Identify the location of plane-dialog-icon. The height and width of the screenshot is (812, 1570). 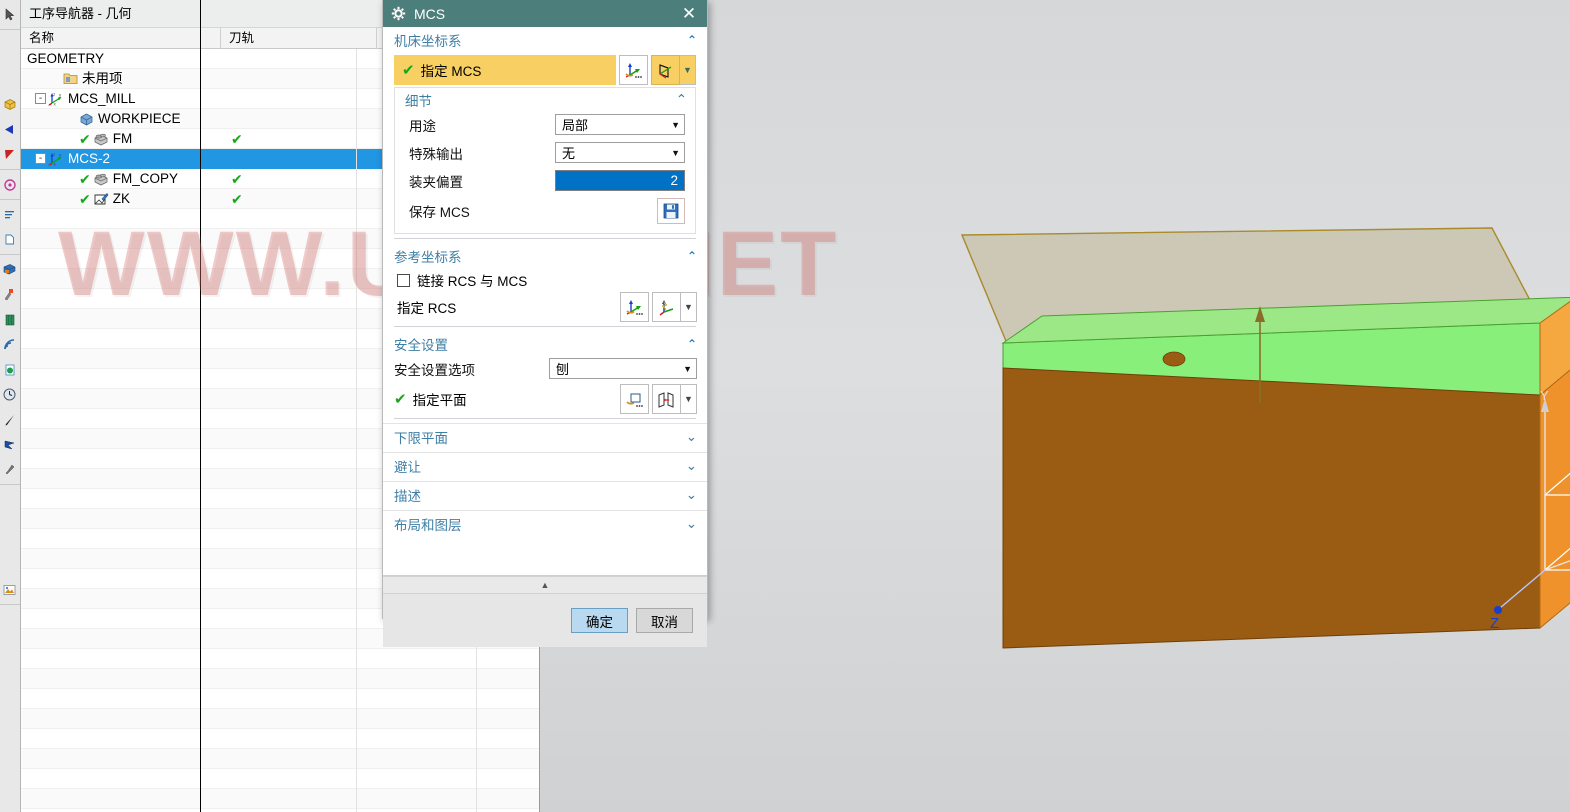
(634, 399).